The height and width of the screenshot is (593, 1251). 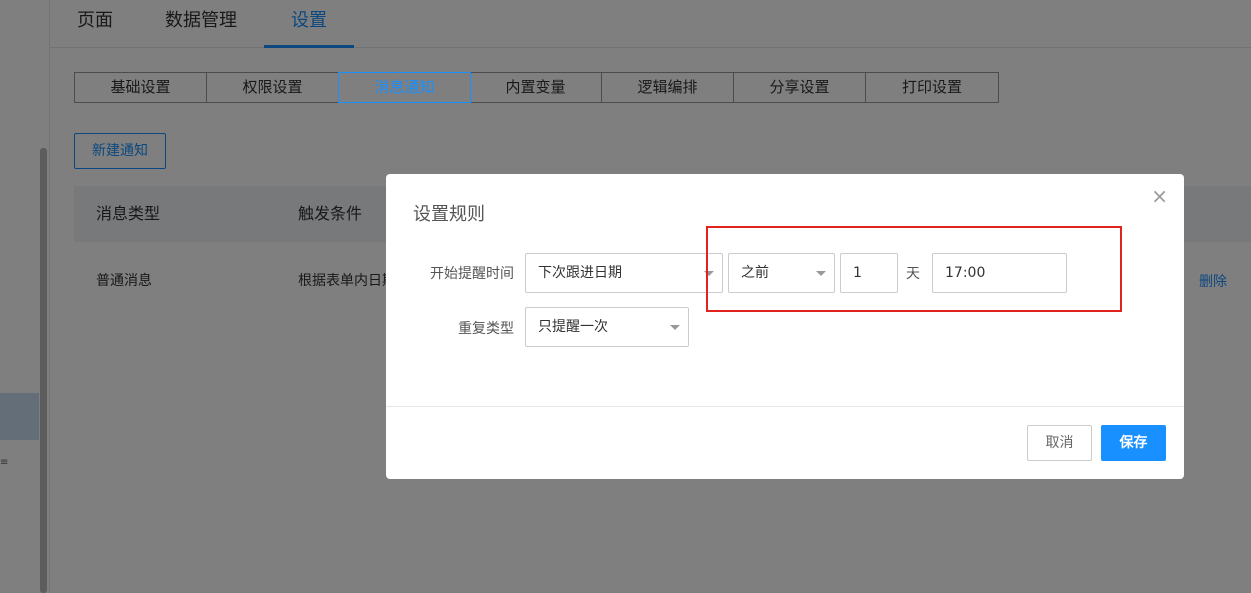 I want to click on time-input: 17:00, so click(x=999, y=273).